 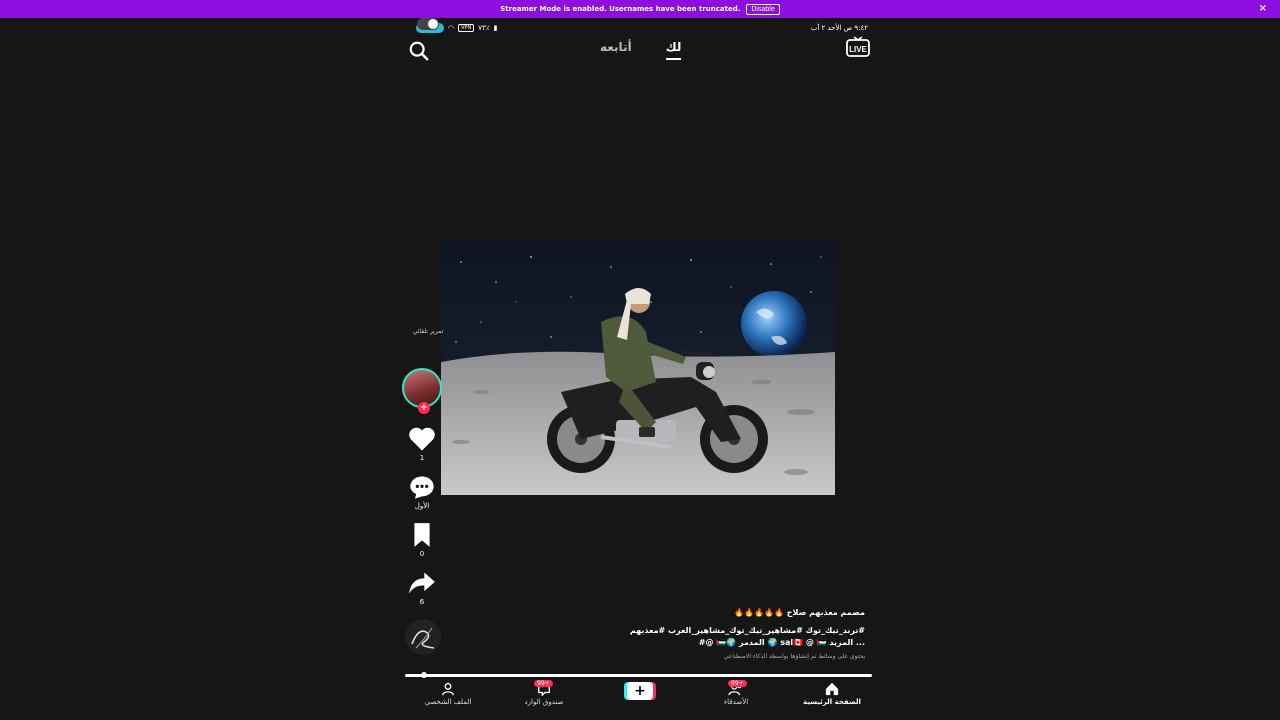 I want to click on caption-mentions-more: ... المزيد sal🇨🇦 @ 🇵🇸 🌍 المدمر 🌍🇵🇸 @#, so click(x=715, y=643).